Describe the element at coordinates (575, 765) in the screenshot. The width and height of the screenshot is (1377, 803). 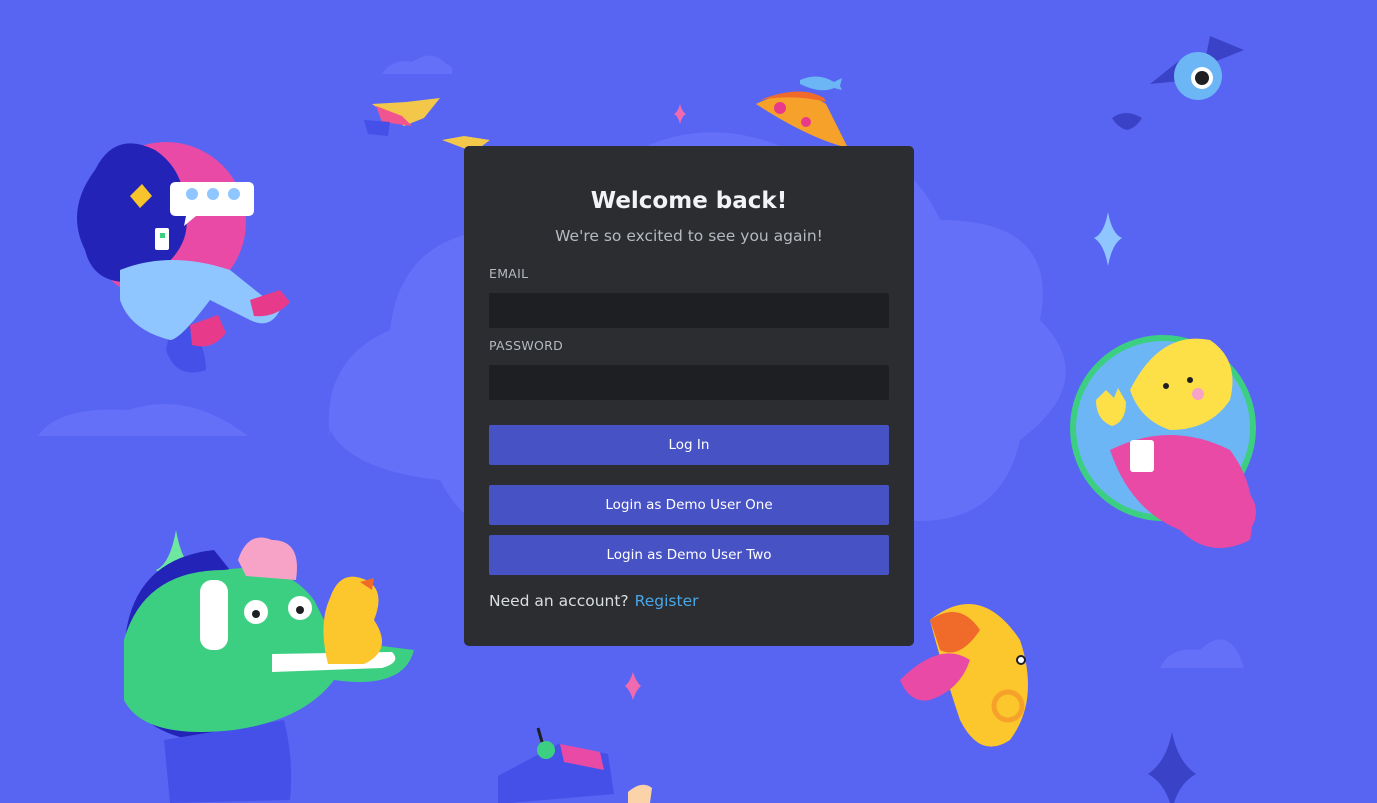
I see `game-console-illustration` at that location.